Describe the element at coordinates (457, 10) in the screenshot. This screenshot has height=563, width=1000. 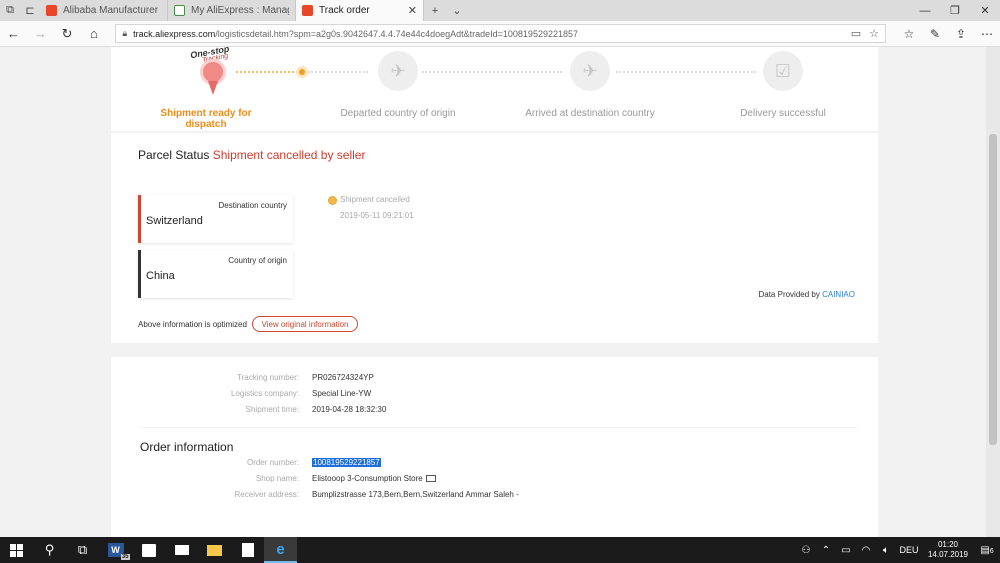
I see `chevron-down-icon: ⌄` at that location.